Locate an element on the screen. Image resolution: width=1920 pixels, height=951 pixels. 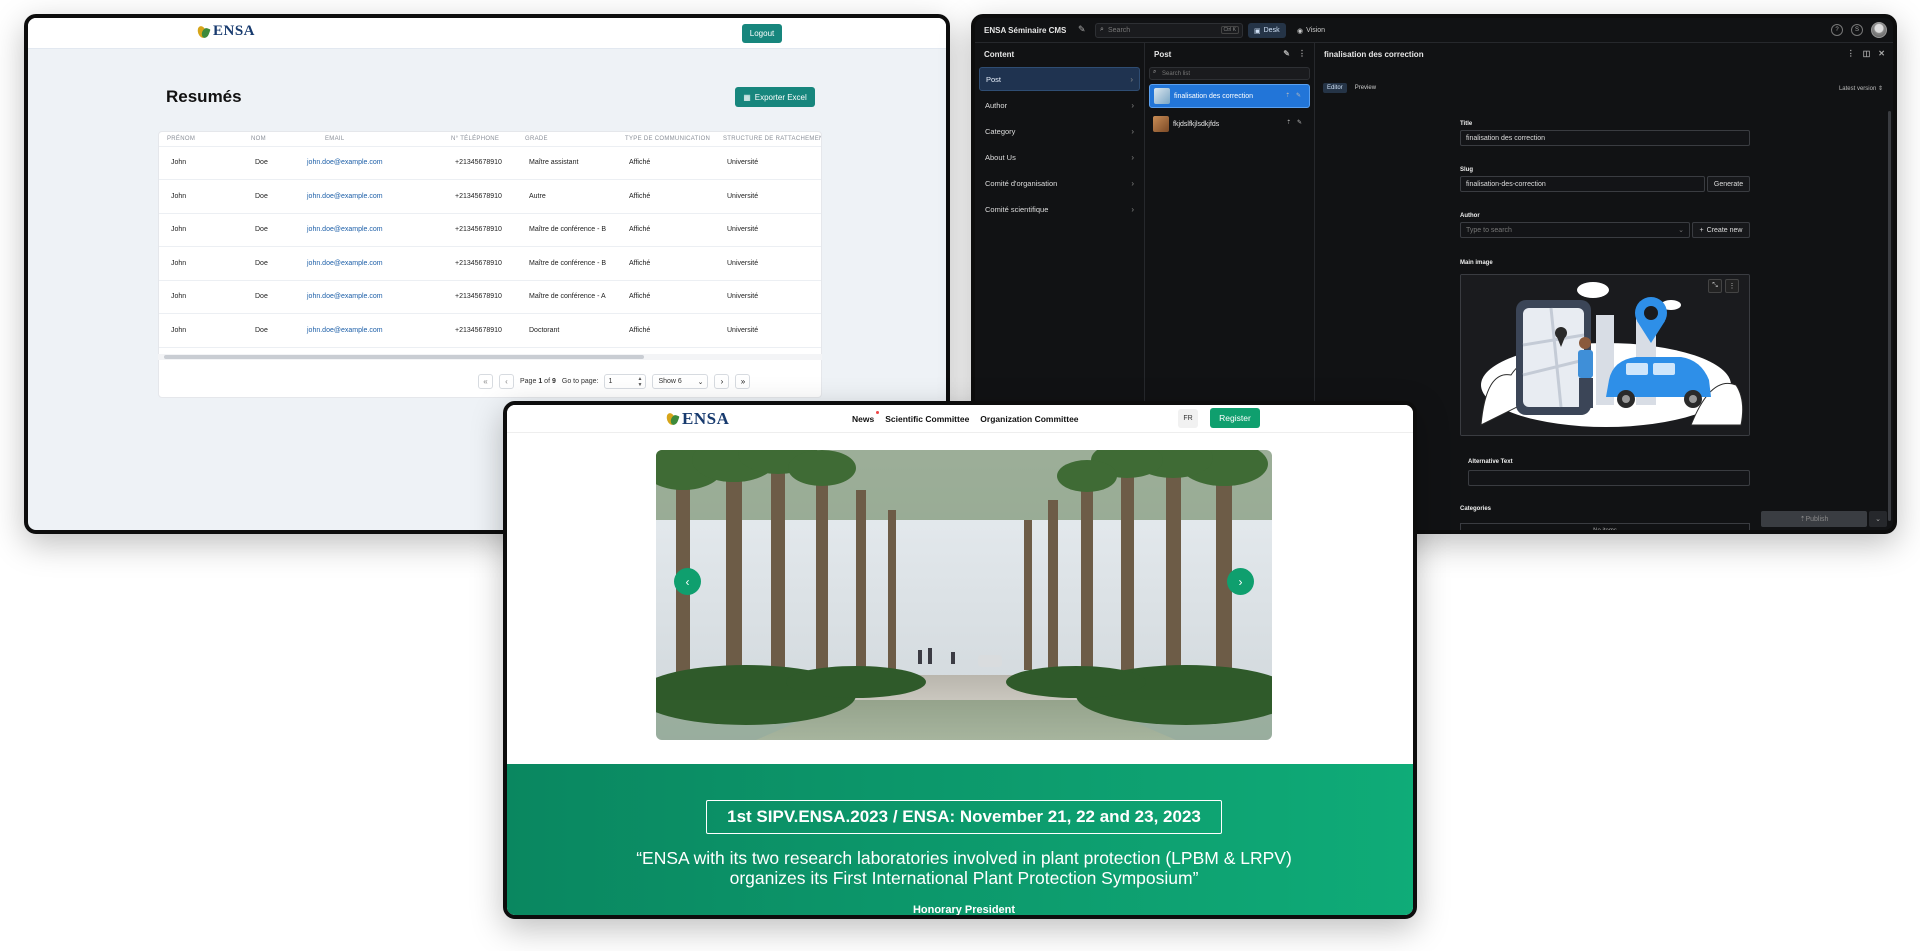
search-icon: ⌕ is located at coordinates (1155, 72).